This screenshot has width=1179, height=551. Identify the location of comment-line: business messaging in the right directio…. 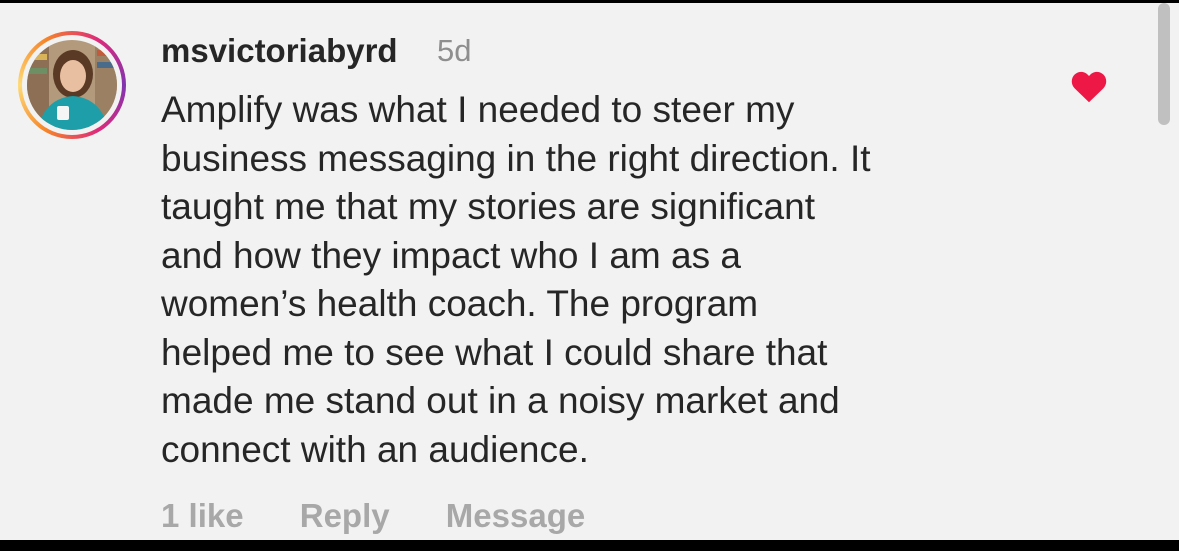
(516, 158).